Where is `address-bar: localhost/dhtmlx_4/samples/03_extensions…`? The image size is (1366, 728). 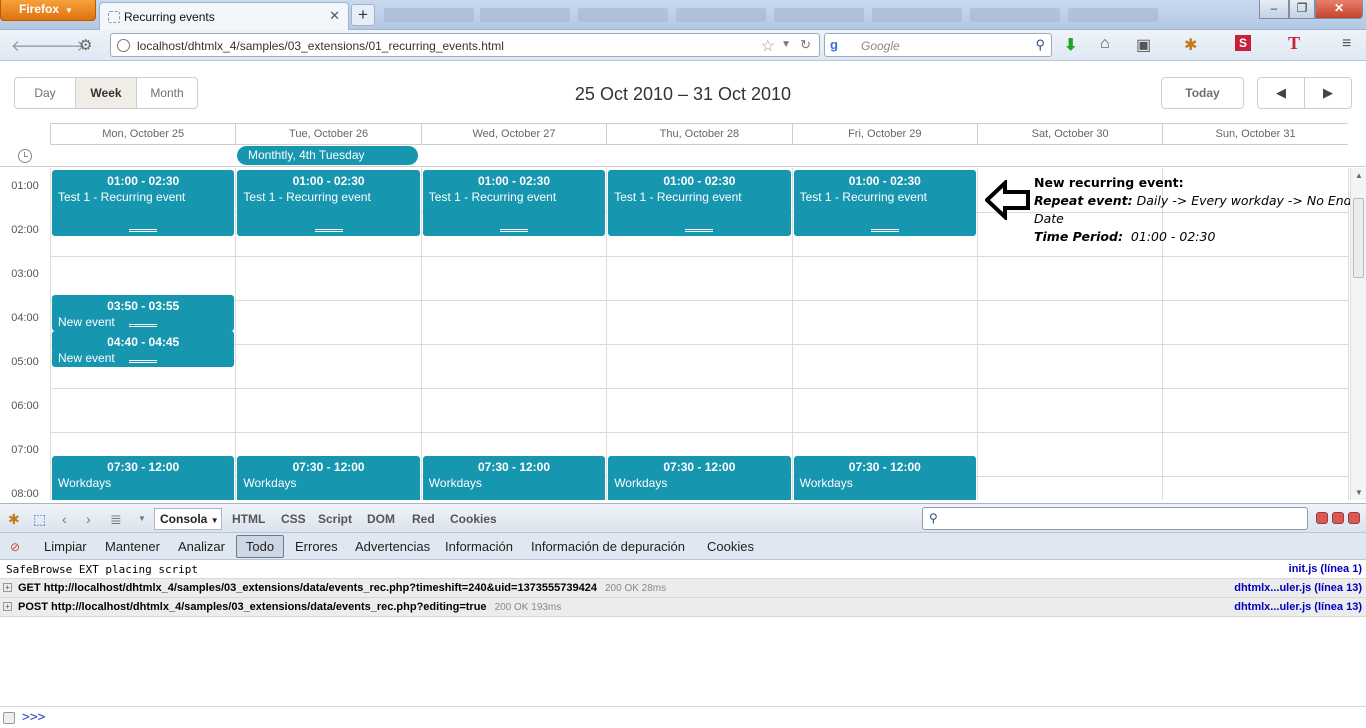 address-bar: localhost/dhtmlx_4/samples/03_extensions… is located at coordinates (465, 45).